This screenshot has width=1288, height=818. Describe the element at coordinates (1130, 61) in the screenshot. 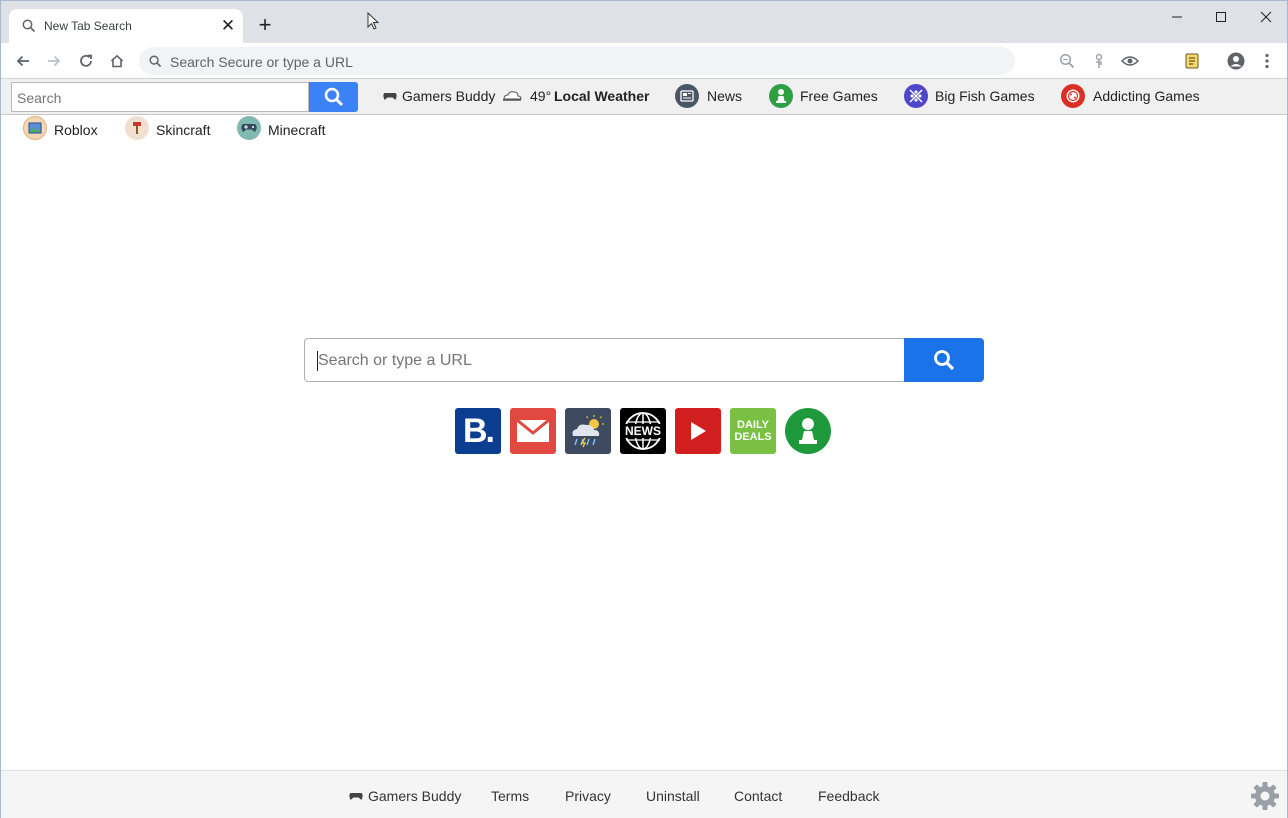

I see `eye-icon` at that location.